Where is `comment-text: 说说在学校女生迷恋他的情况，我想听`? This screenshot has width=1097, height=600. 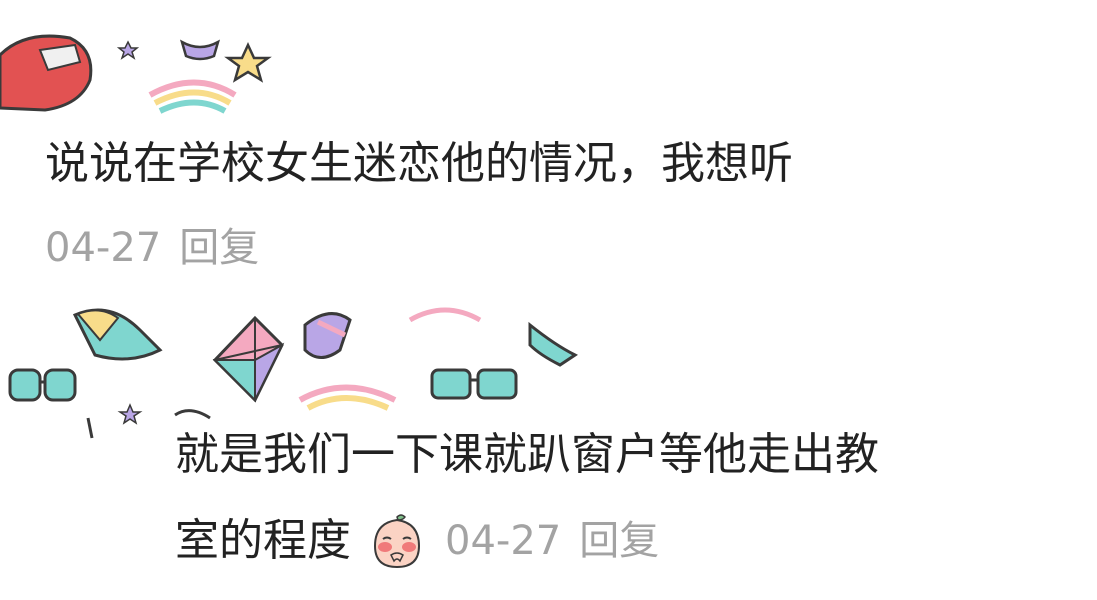 comment-text: 说说在学校女生迷恋他的情况，我想听 is located at coordinates (419, 163).